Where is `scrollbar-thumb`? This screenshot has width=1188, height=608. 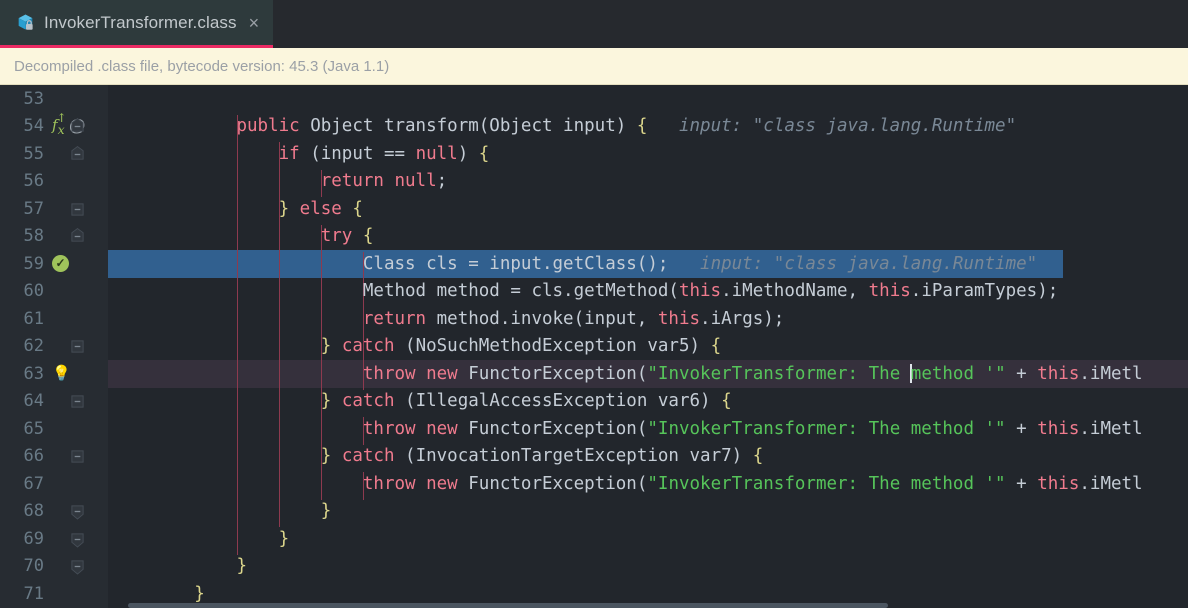 scrollbar-thumb is located at coordinates (508, 605).